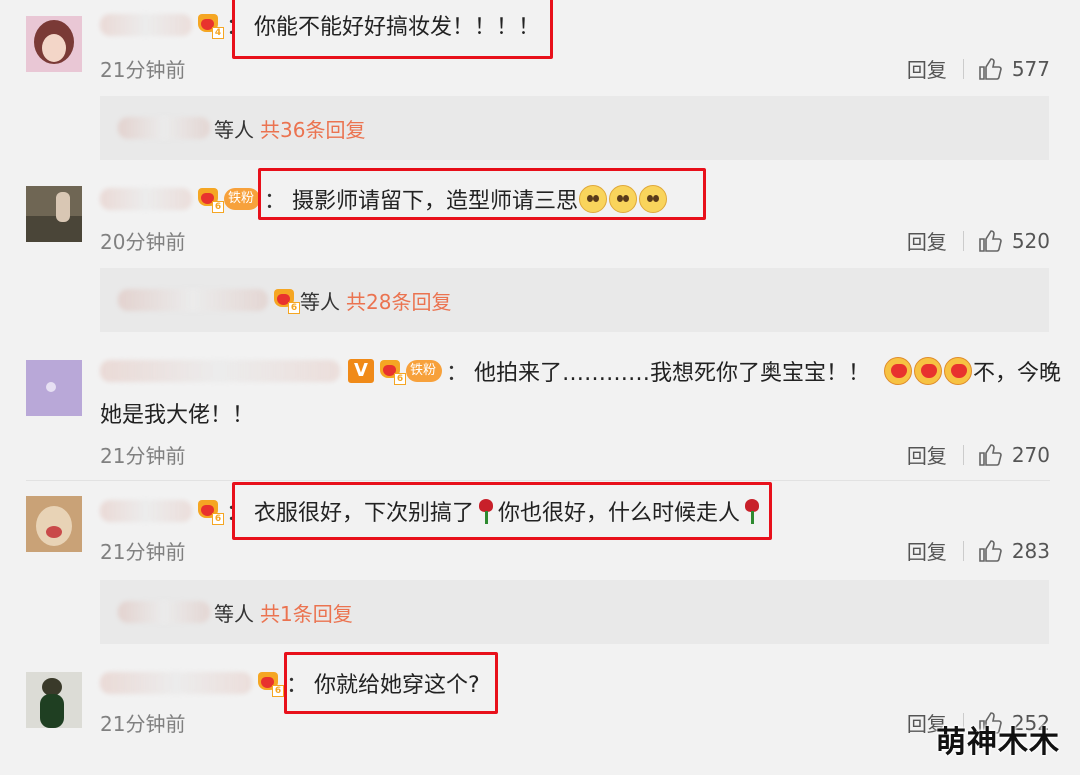 This screenshot has width=1080, height=775. I want to click on comment-actions: 回复 270, so click(978, 454).